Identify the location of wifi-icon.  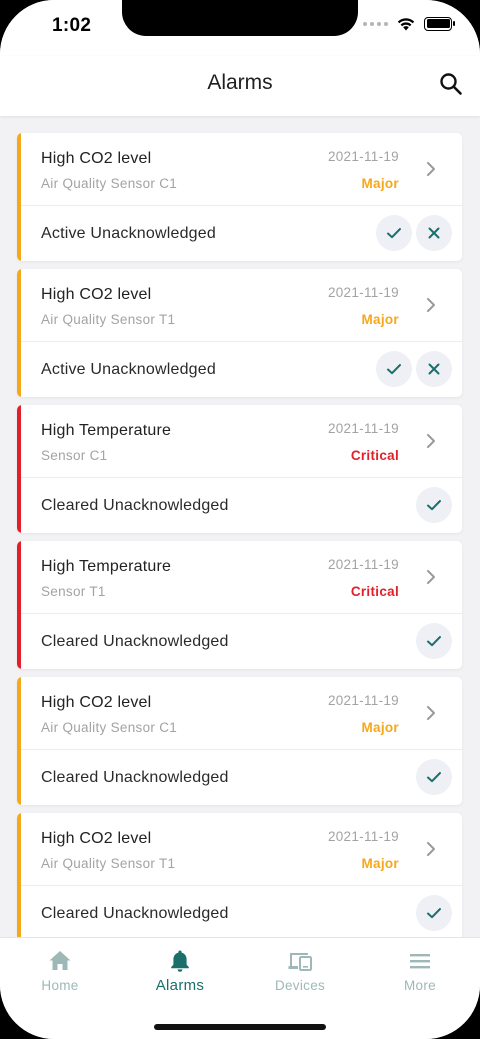
(406, 24).